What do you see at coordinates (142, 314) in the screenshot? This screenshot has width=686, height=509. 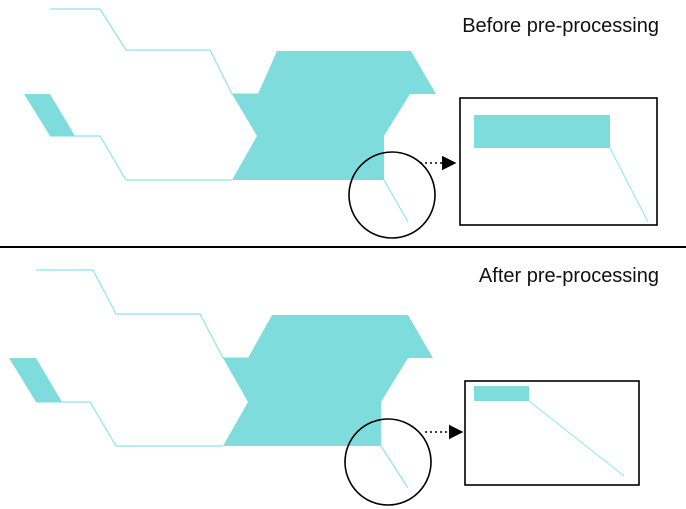 I see `after-upper-track-line` at bounding box center [142, 314].